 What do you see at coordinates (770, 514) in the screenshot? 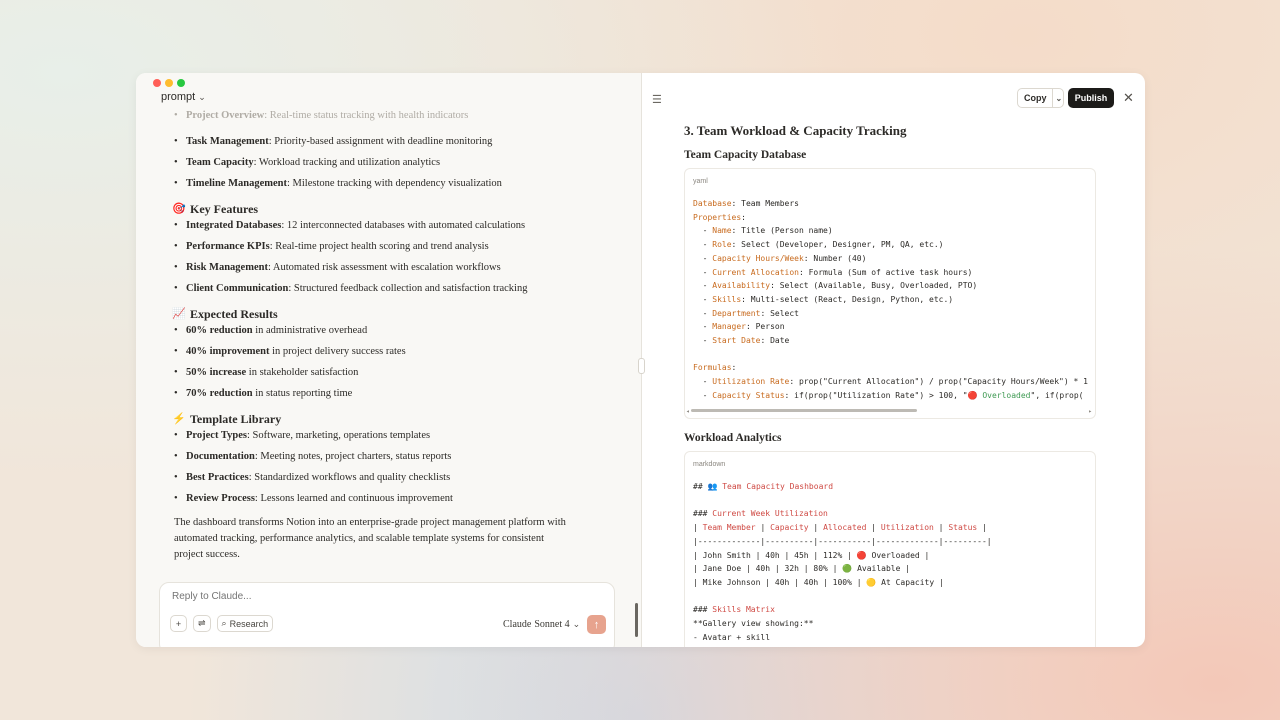
I see `code-token: Current Week Utilization` at bounding box center [770, 514].